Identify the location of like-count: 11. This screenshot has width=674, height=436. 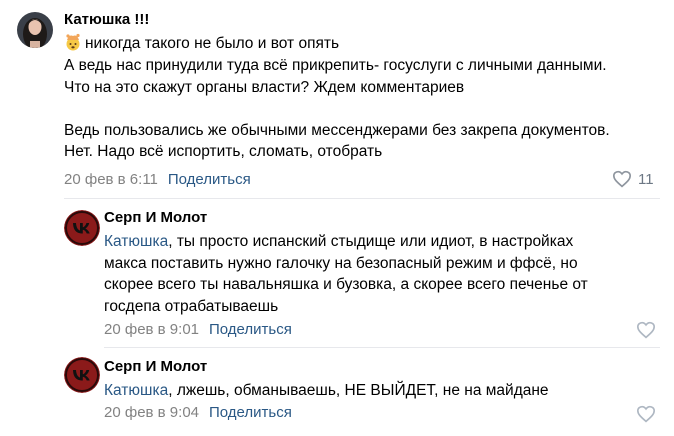
(646, 179).